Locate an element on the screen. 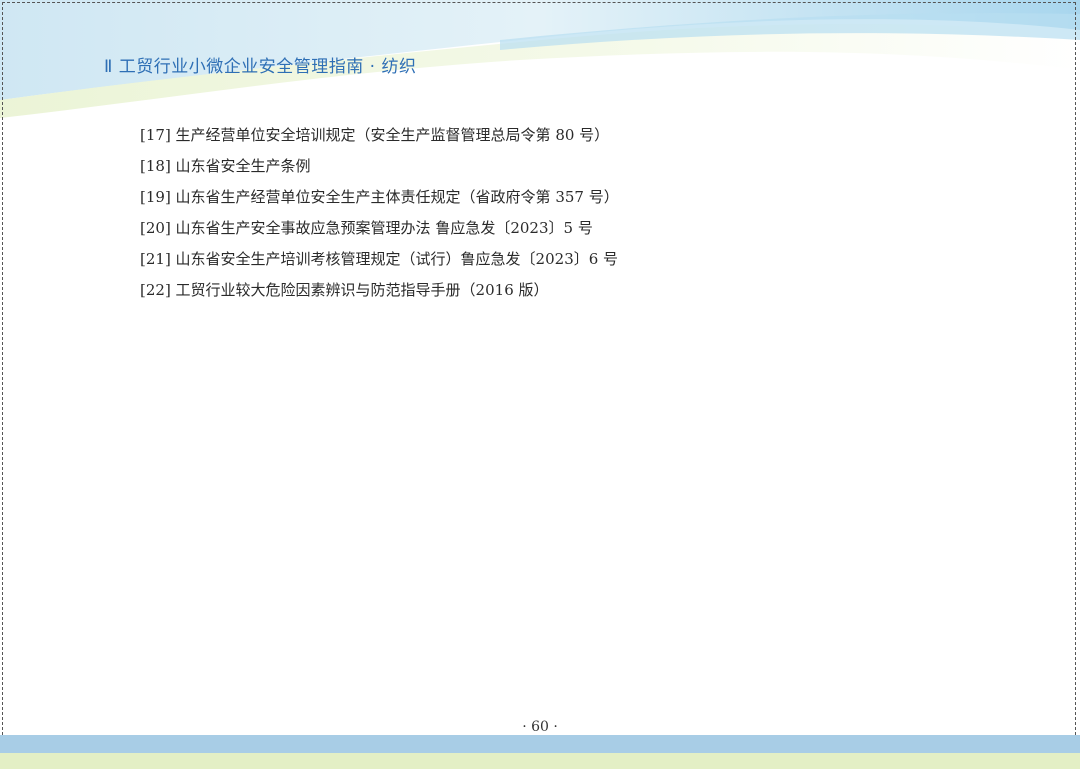 The image size is (1080, 769). reference-item: [19] 山东省生产经营单位安全生产主体责任规定（省政府令第 357 号） is located at coordinates (379, 197).